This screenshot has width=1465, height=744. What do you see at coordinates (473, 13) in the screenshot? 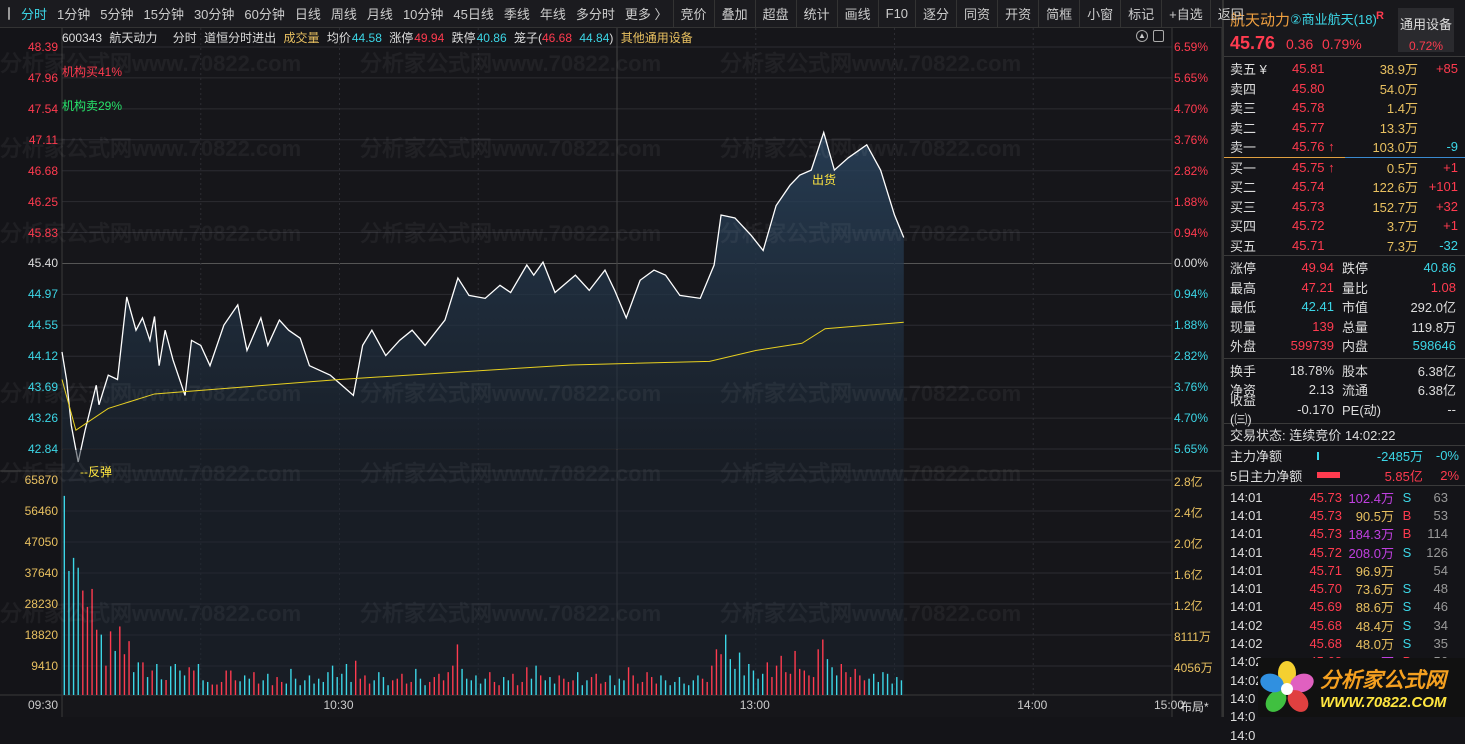
I see `period-tab: 45日线` at bounding box center [473, 13].